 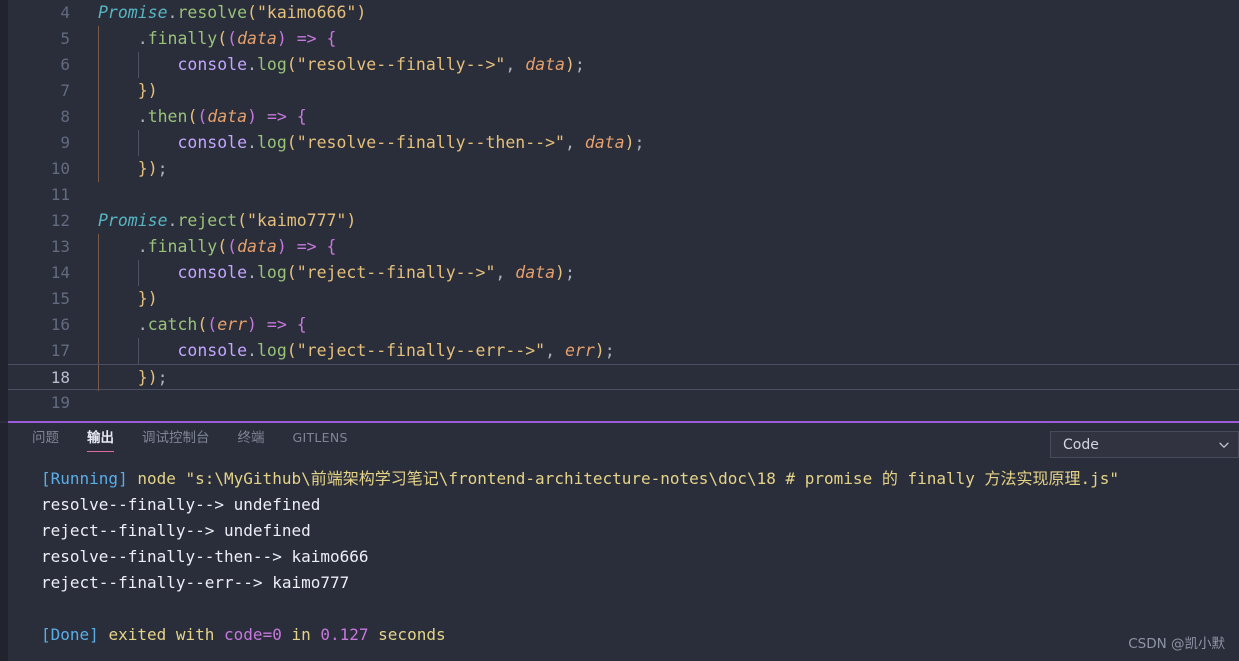 What do you see at coordinates (100, 440) in the screenshot?
I see `panel-tab-1: 输出` at bounding box center [100, 440].